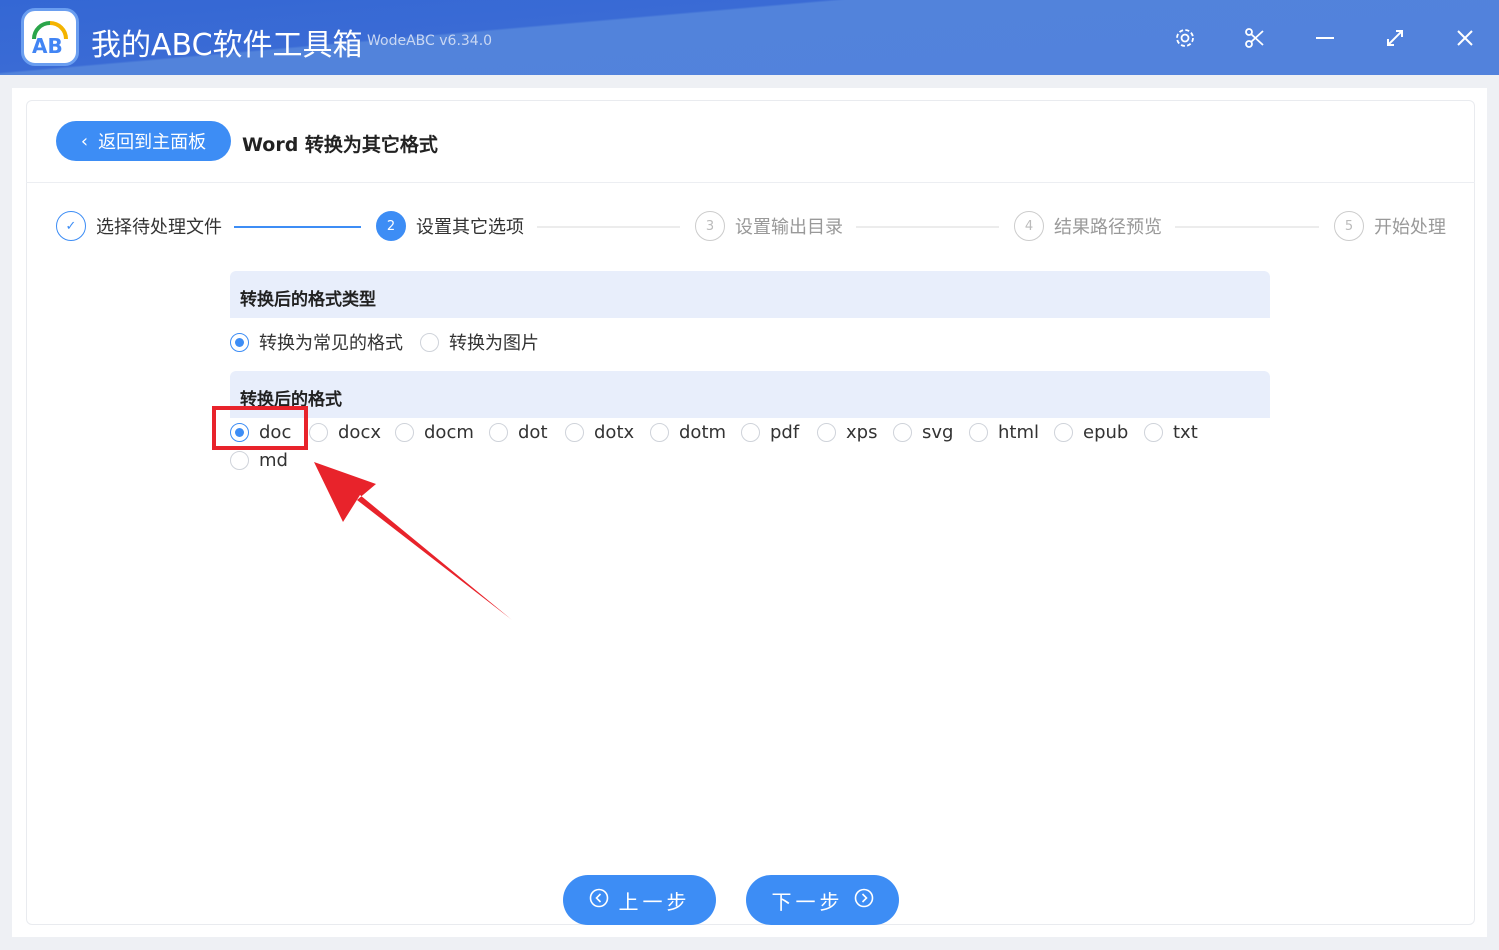  Describe the element at coordinates (864, 900) in the screenshot. I see `circle-chevron-right-icon` at that location.